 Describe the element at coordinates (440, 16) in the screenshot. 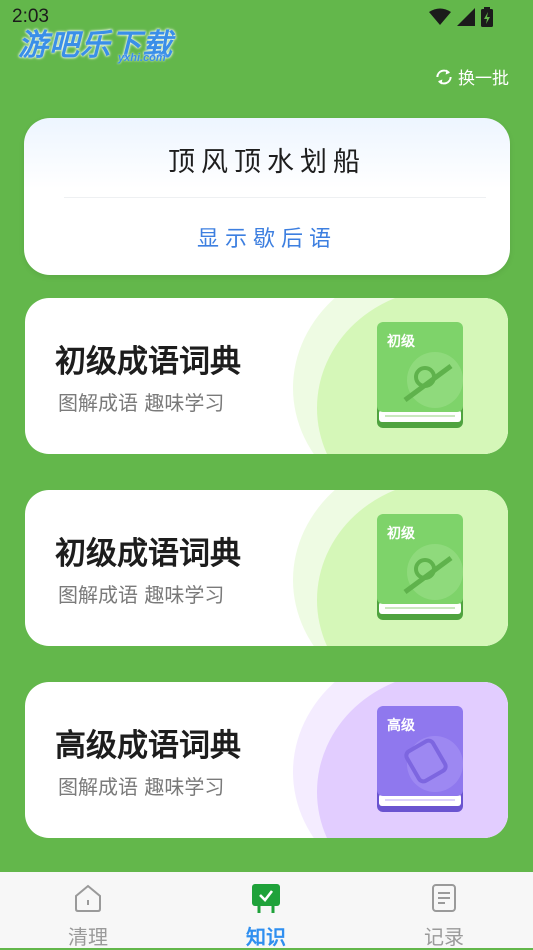

I see `wifi-icon` at that location.